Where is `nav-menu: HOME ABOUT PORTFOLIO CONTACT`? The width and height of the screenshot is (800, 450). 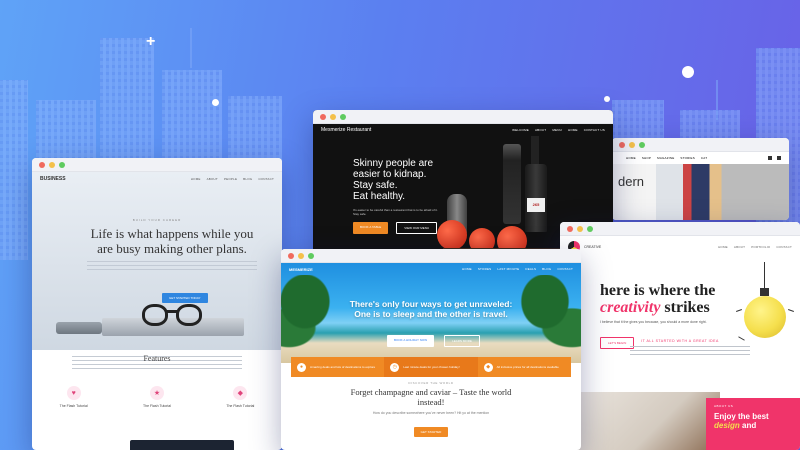 nav-menu: HOME ABOUT PORTFOLIO CONTACT is located at coordinates (755, 247).